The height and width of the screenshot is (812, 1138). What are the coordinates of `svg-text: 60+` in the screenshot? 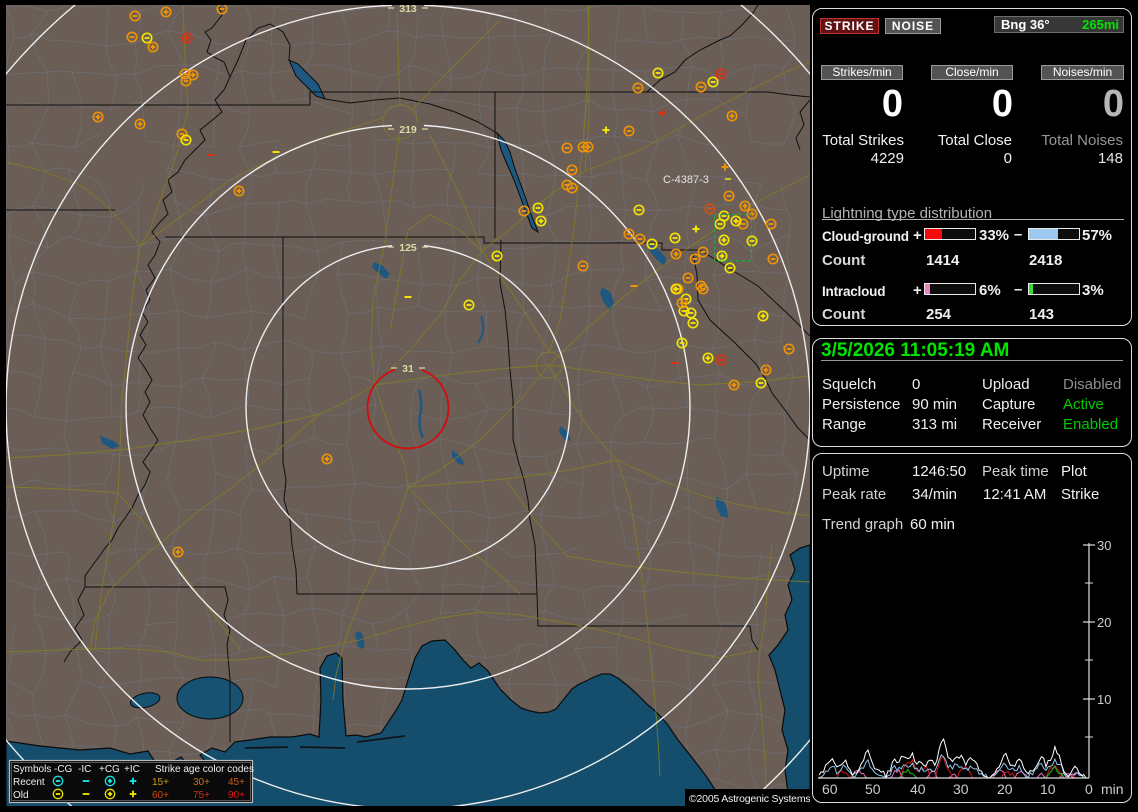 It's located at (160, 795).